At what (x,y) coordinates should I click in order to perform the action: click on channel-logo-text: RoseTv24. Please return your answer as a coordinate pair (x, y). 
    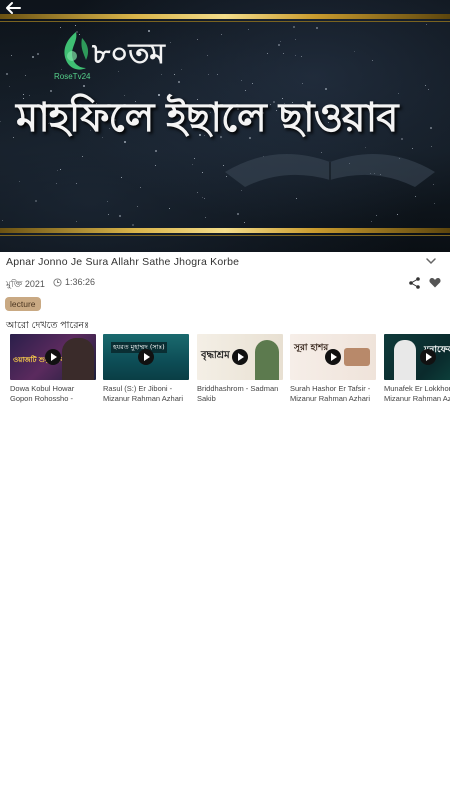
    Looking at the image, I should click on (72, 76).